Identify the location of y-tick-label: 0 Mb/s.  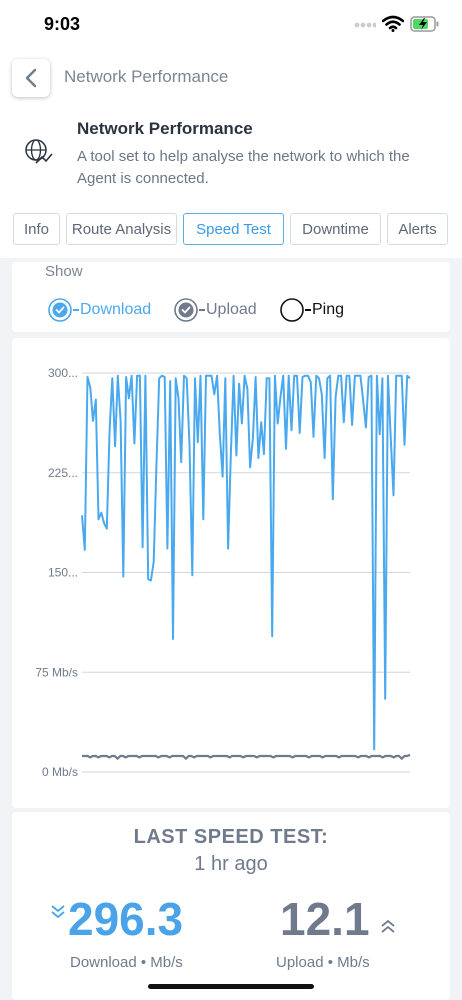
(60, 772).